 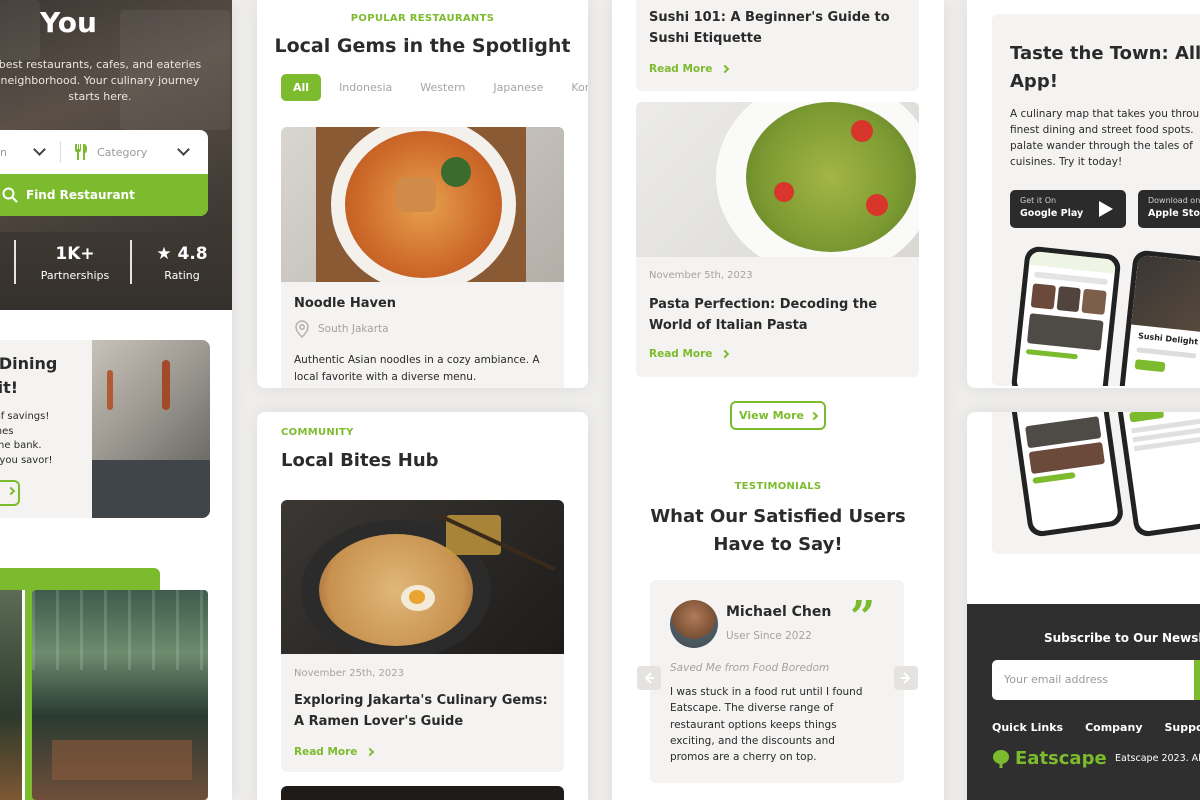 I want to click on carousel-prev-button, so click(x=649, y=678).